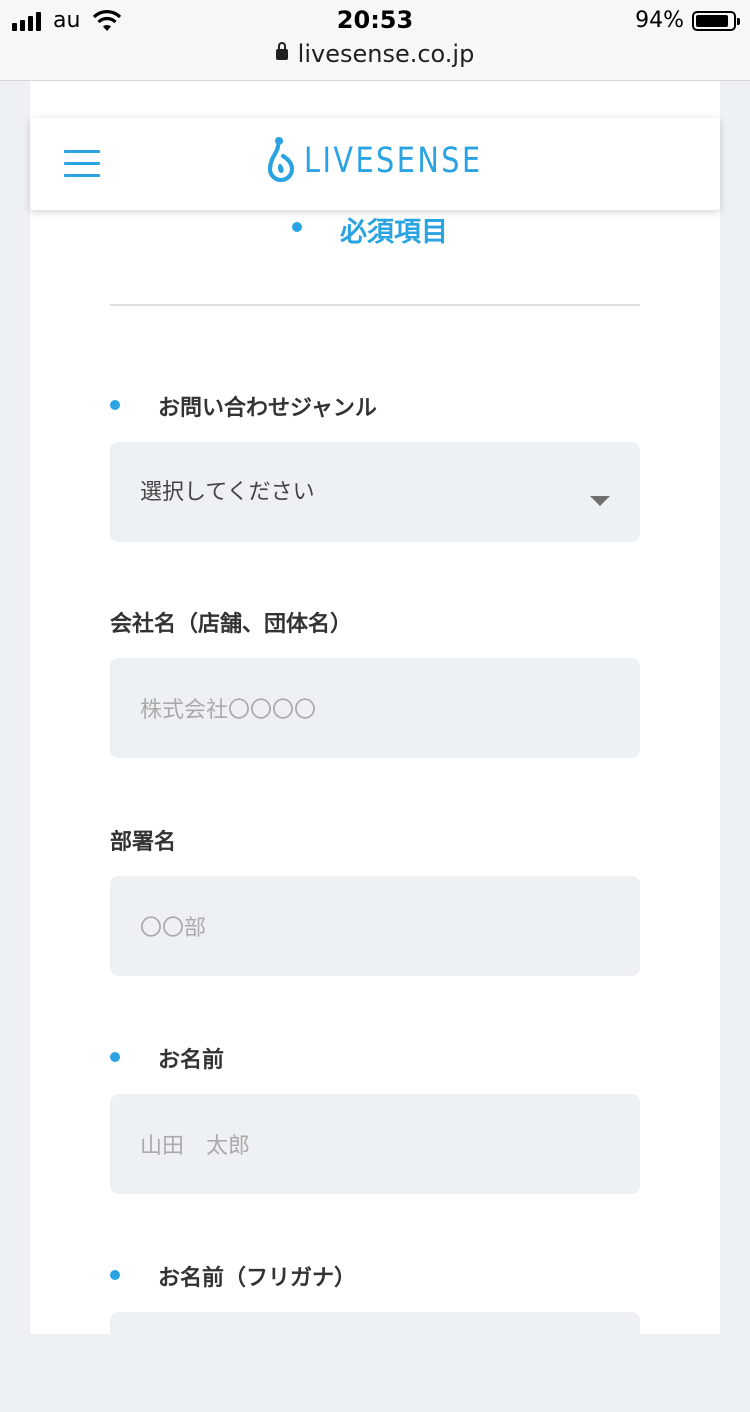 This screenshot has width=750, height=1412. I want to click on menu-icon, so click(82, 164).